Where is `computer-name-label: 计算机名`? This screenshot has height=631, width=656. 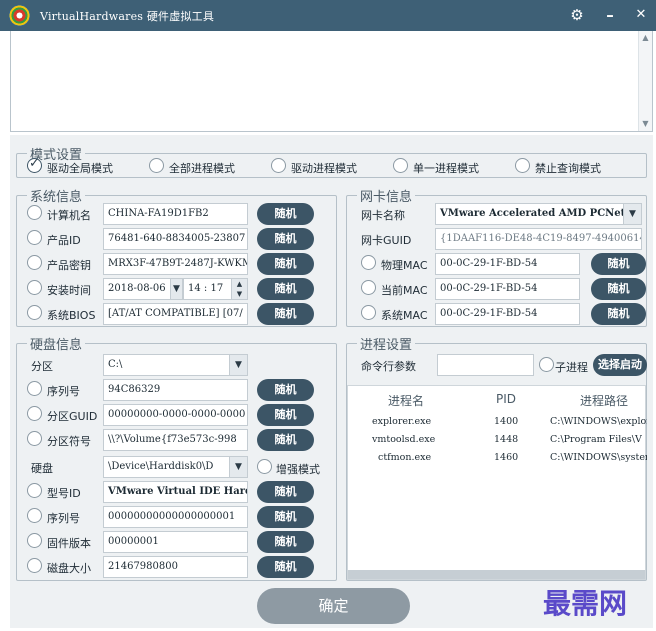 computer-name-label: 计算机名 is located at coordinates (69, 215).